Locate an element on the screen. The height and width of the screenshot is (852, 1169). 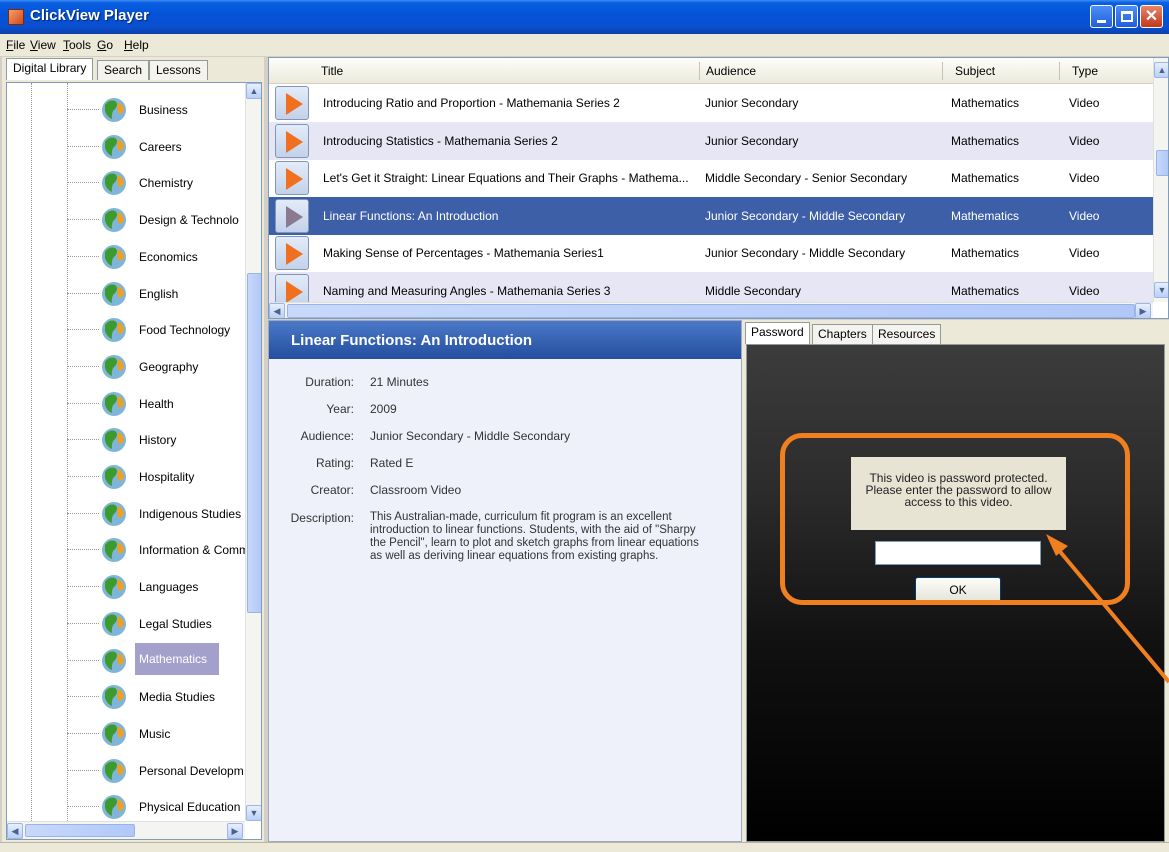
menu-file: File is located at coordinates (15, 45).